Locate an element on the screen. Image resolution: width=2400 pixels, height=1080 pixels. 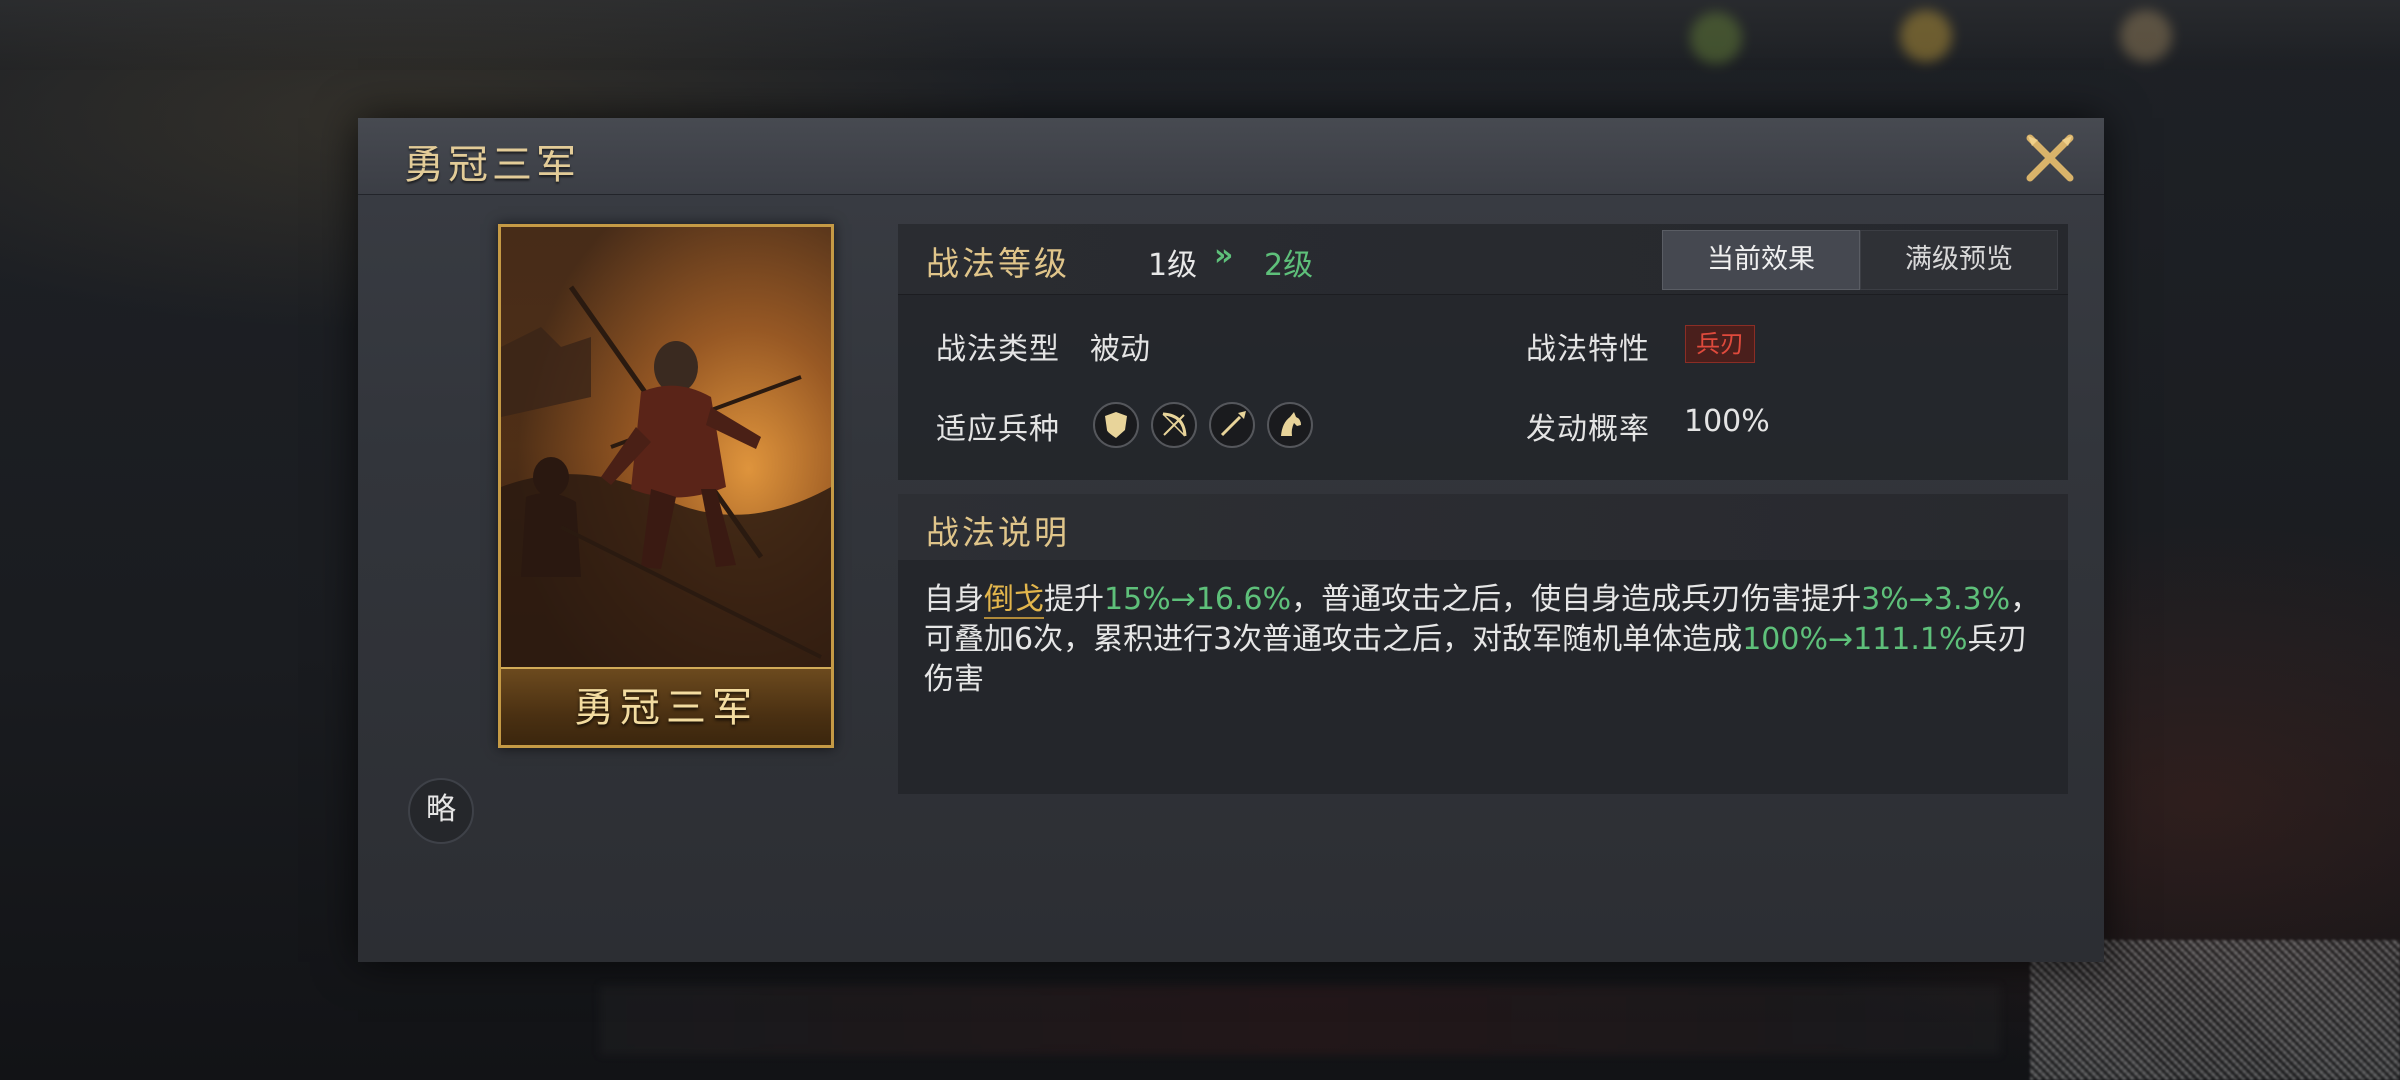
horse-icon is located at coordinates (1290, 425).